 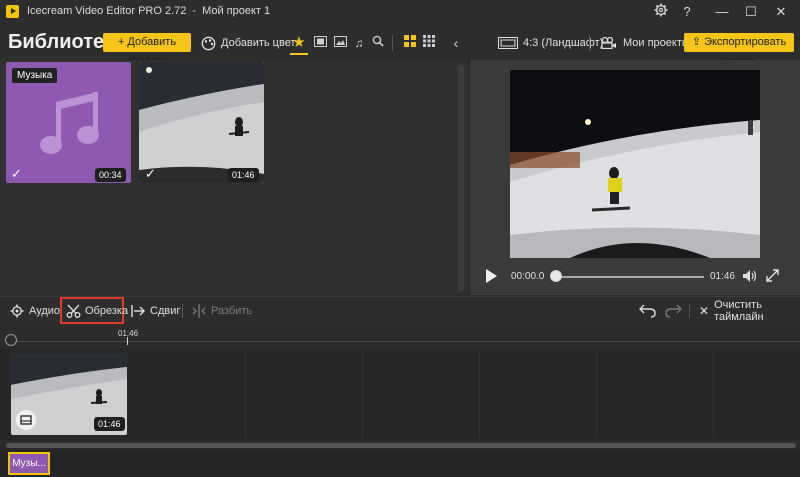 What do you see at coordinates (429, 43) in the screenshot?
I see `small-grid-view-icon` at bounding box center [429, 43].